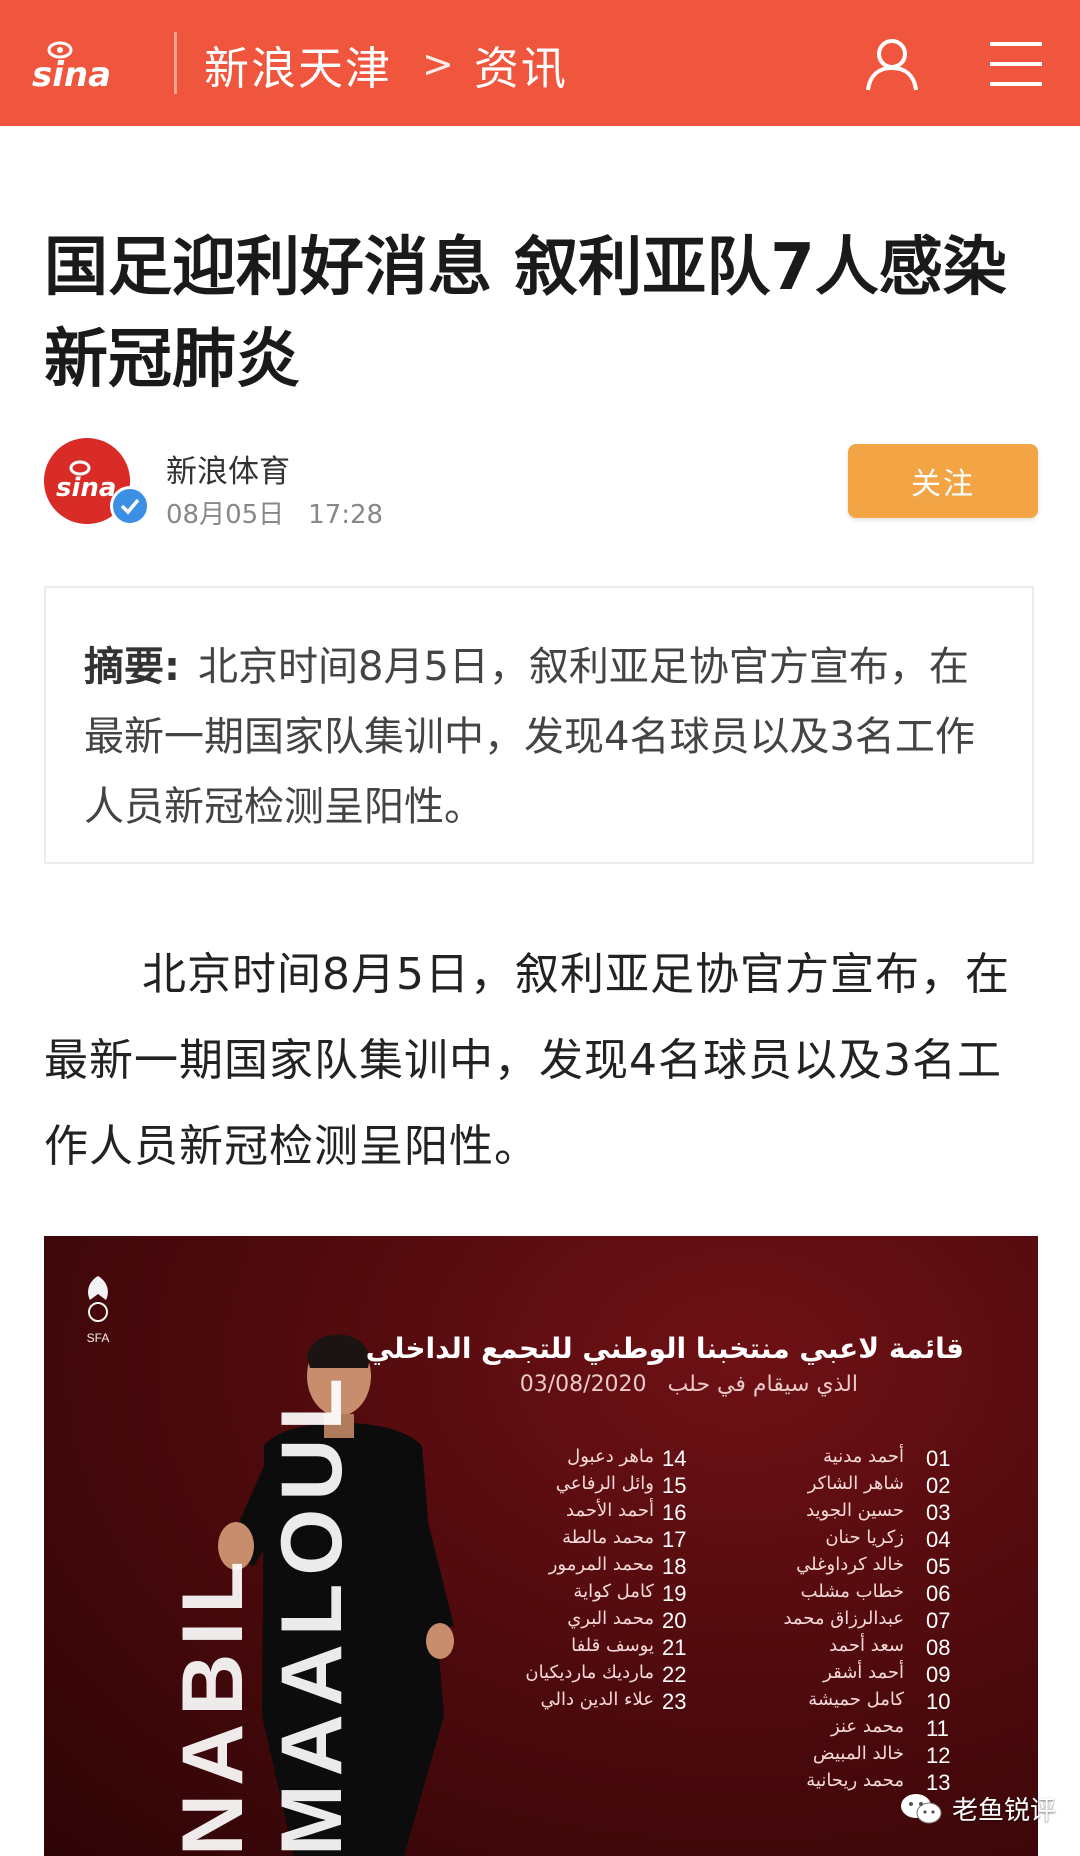  I want to click on player-number: 14, so click(674, 1458).